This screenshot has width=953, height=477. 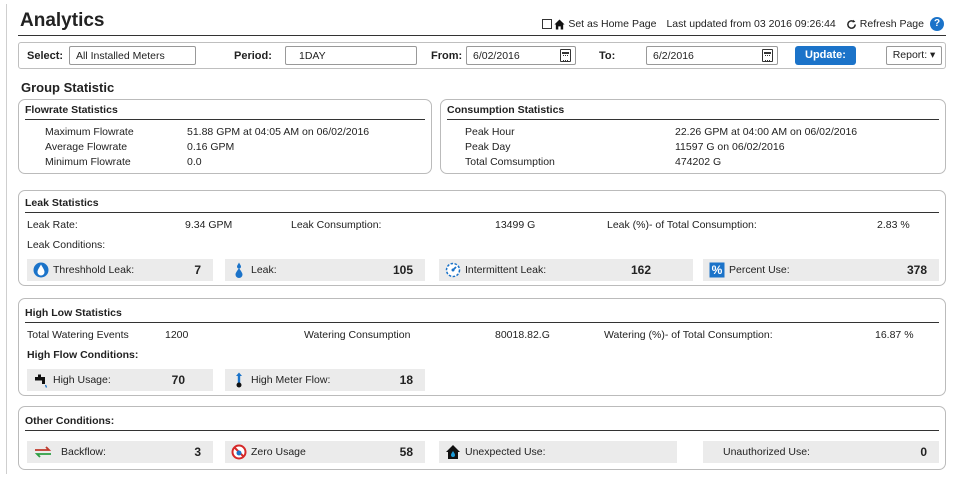 I want to click on from-label: From:, so click(x=447, y=56).